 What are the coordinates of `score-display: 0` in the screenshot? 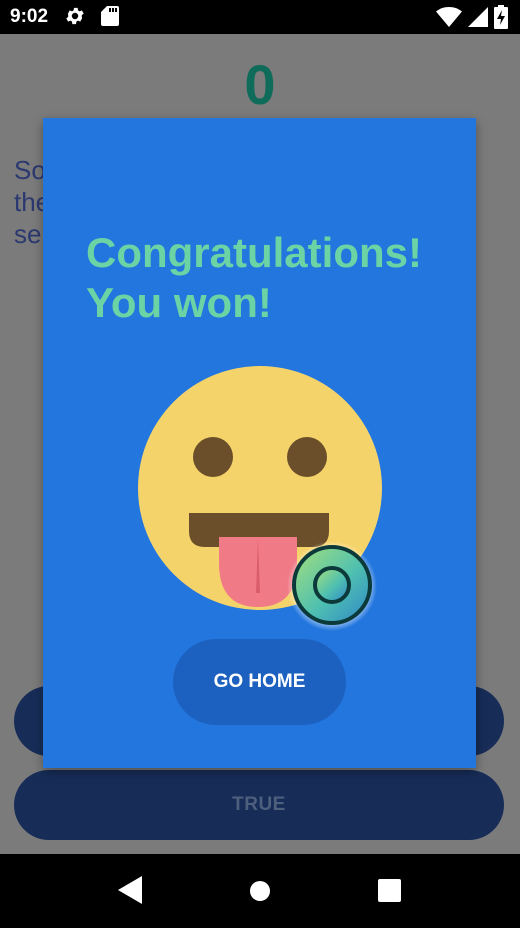 It's located at (260, 84).